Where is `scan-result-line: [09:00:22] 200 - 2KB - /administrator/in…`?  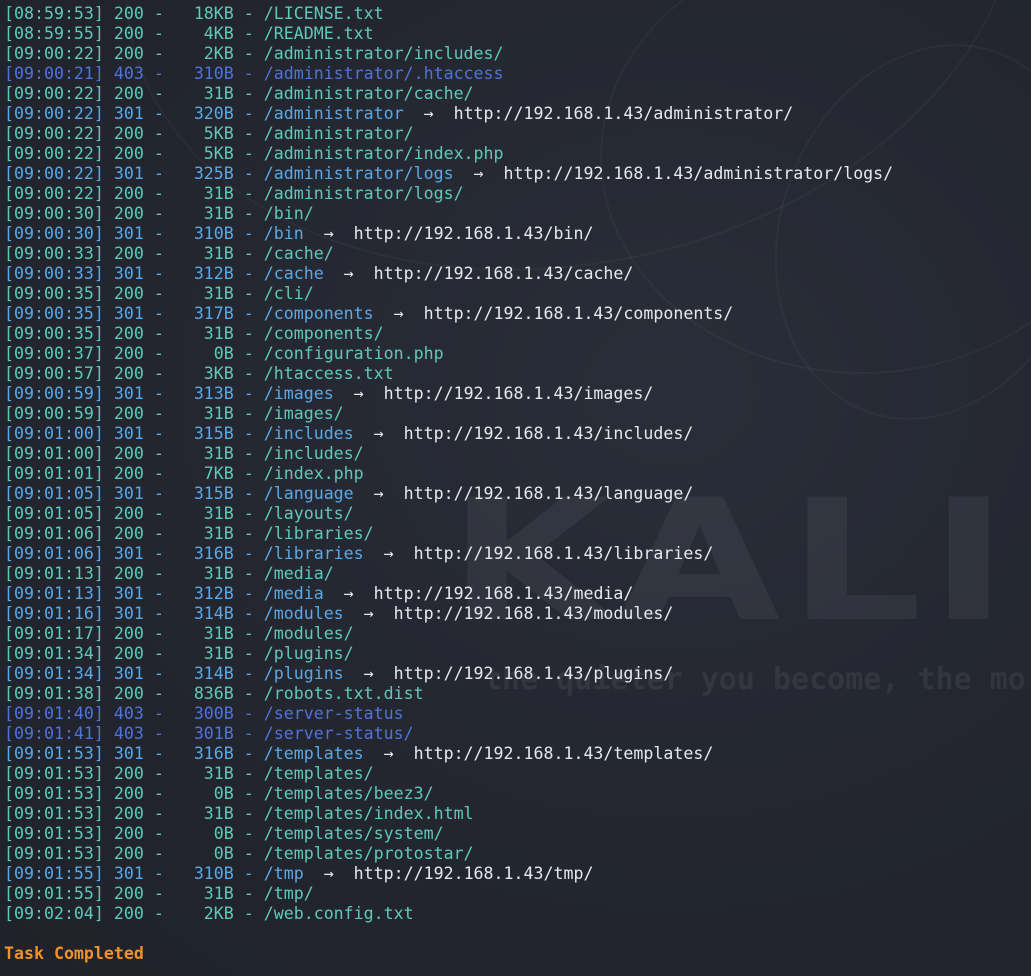 scan-result-line: [09:00:22] 200 - 2KB - /administrator/in… is located at coordinates (517, 54).